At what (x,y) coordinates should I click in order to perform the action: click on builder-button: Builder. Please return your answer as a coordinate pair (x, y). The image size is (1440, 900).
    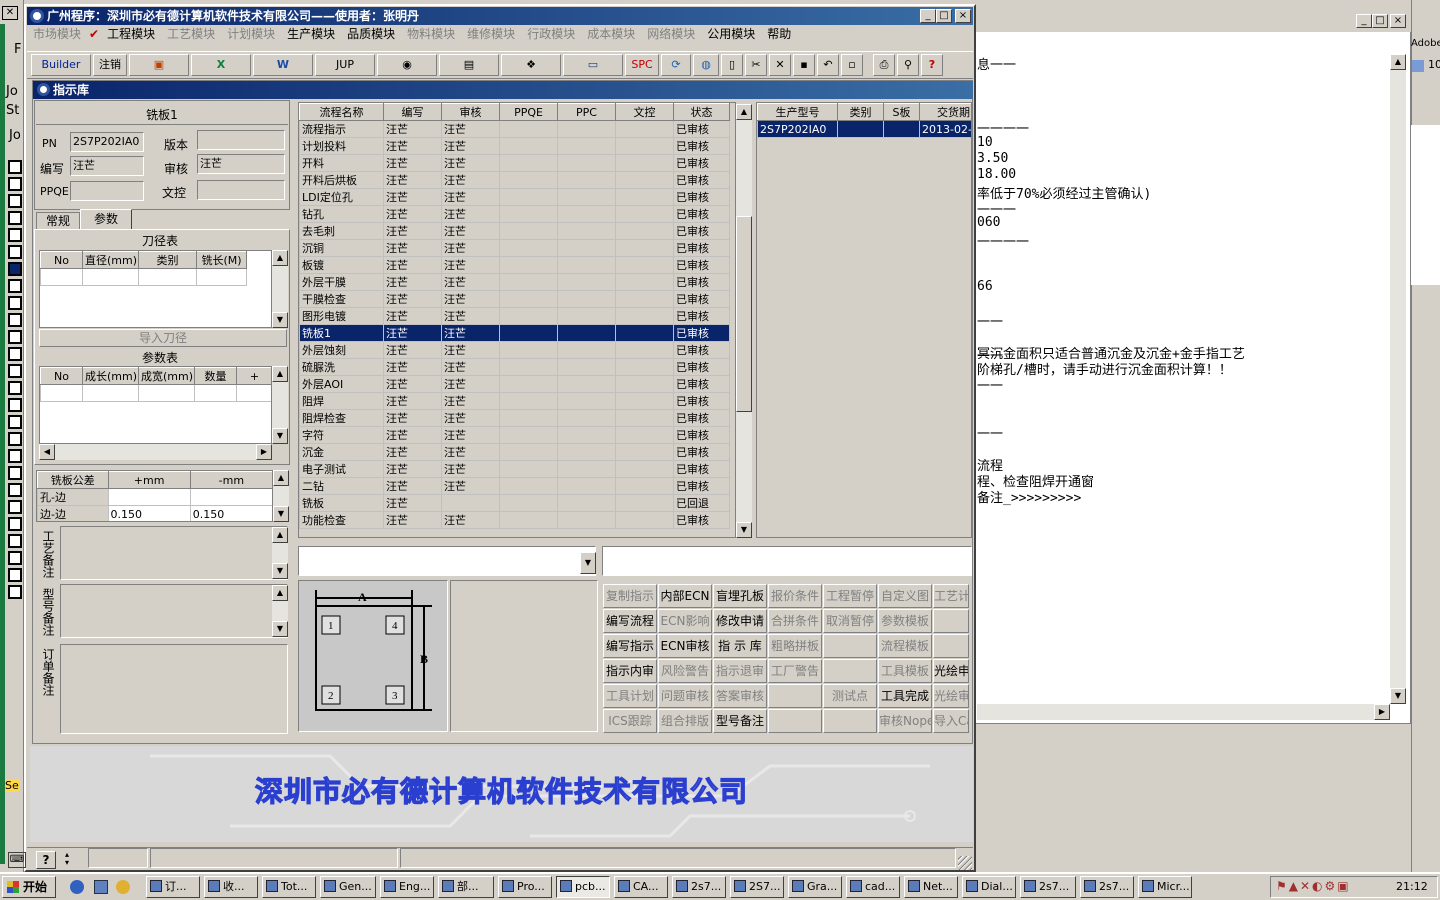
    Looking at the image, I should click on (61, 65).